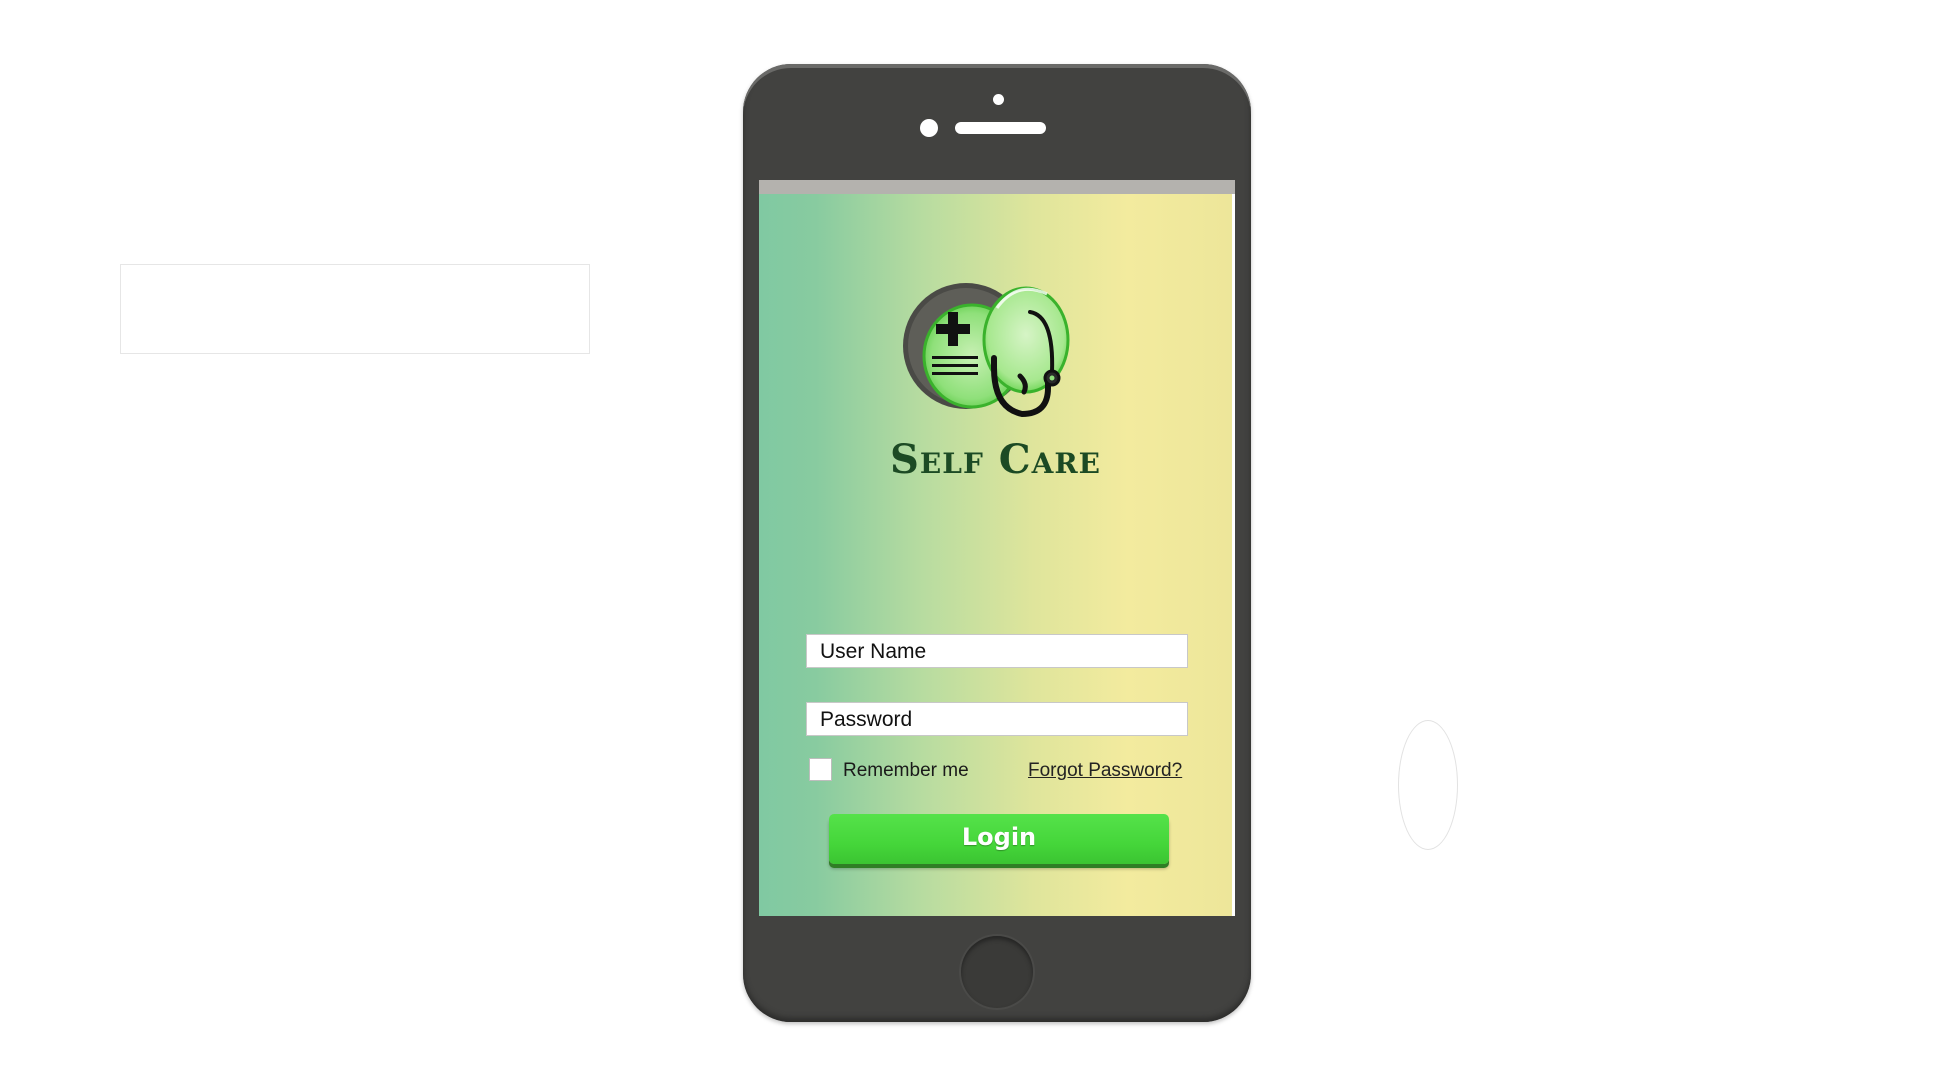 This screenshot has width=1940, height=1080. What do you see at coordinates (997, 972) in the screenshot?
I see `home-button` at bounding box center [997, 972].